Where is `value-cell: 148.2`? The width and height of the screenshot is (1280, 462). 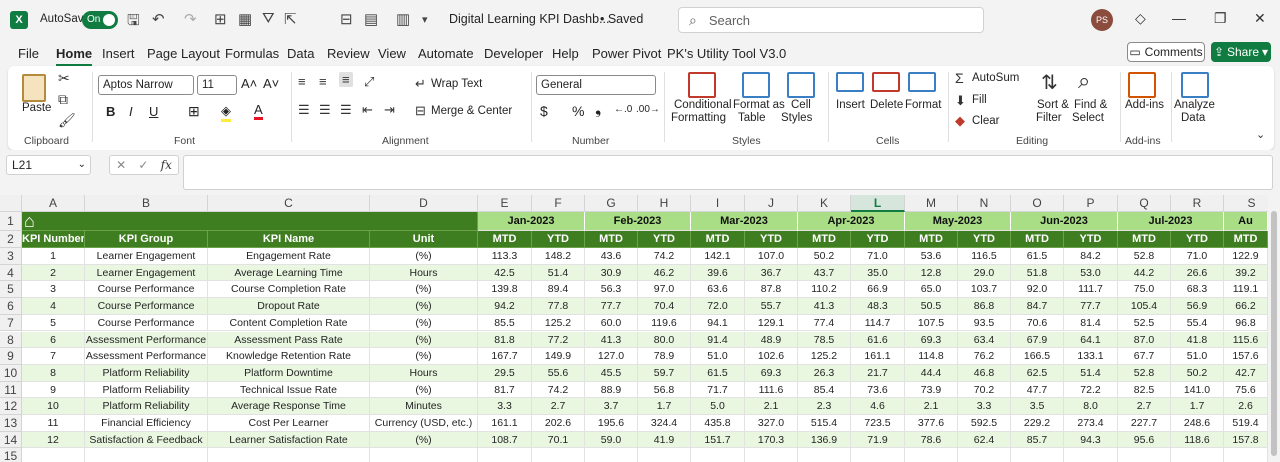 value-cell: 148.2 is located at coordinates (558, 256).